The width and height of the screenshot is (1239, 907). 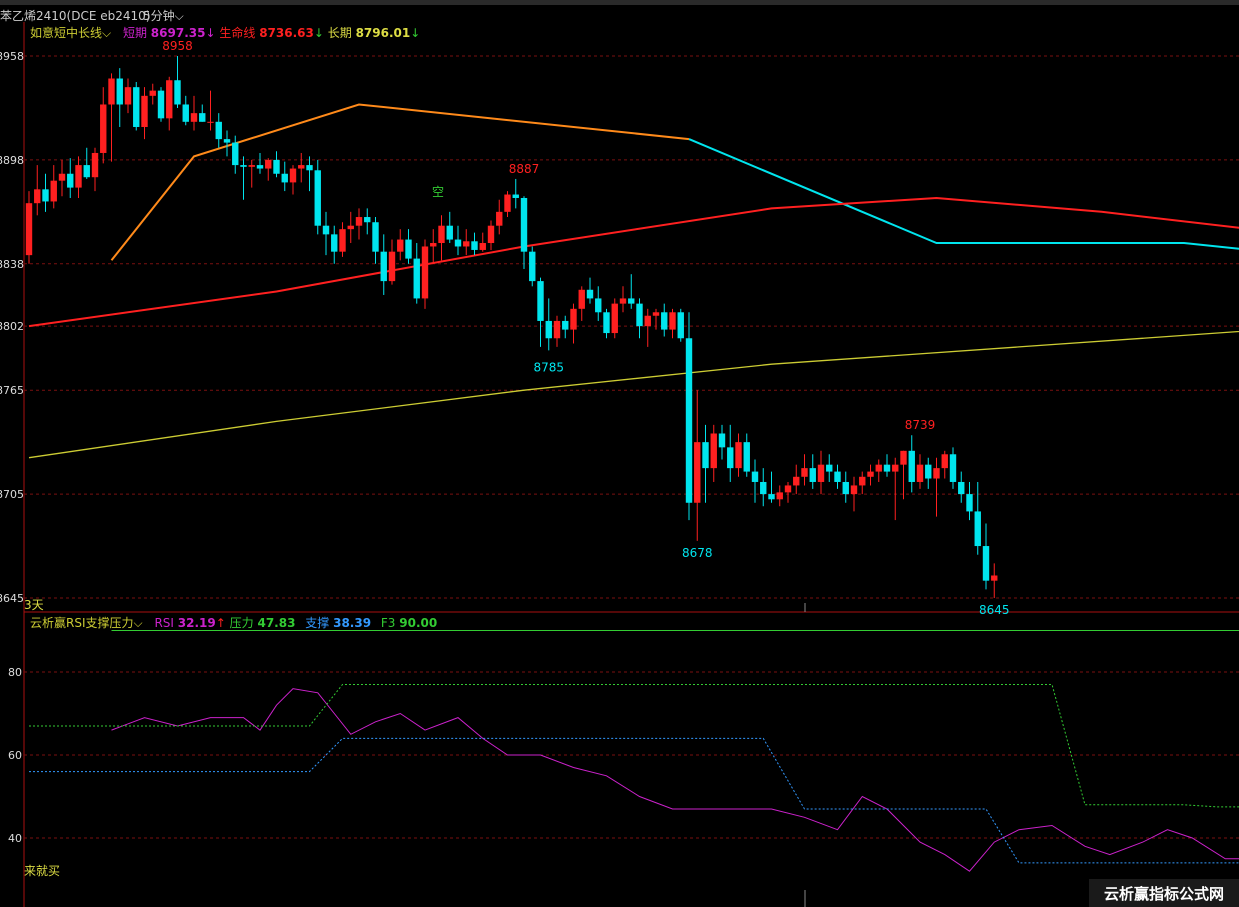 I want to click on y-tick-label: 8958, so click(x=12, y=56).